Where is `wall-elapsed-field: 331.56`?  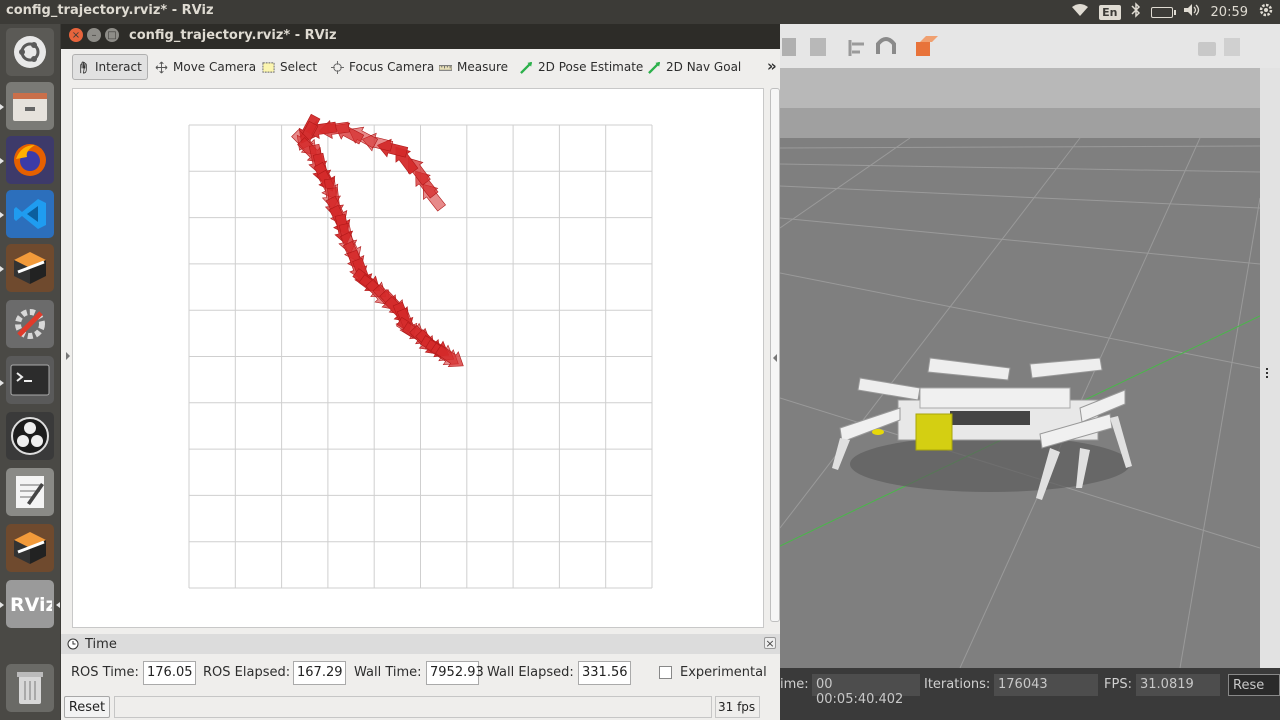
wall-elapsed-field: 331.56 is located at coordinates (604, 673).